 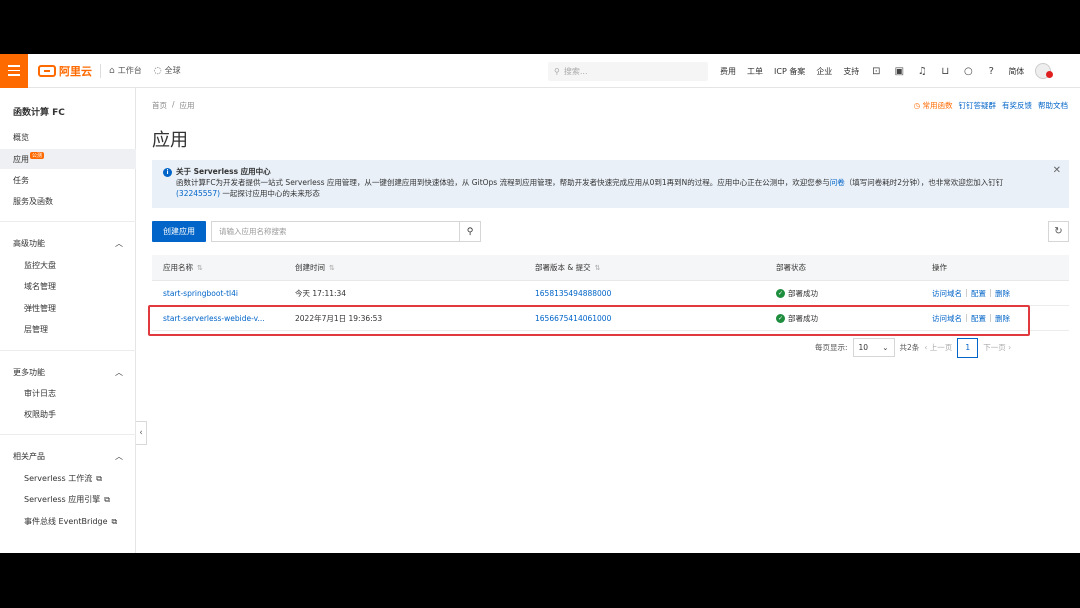 I want to click on help-docs-link: 帮助文档, so click(x=1053, y=105).